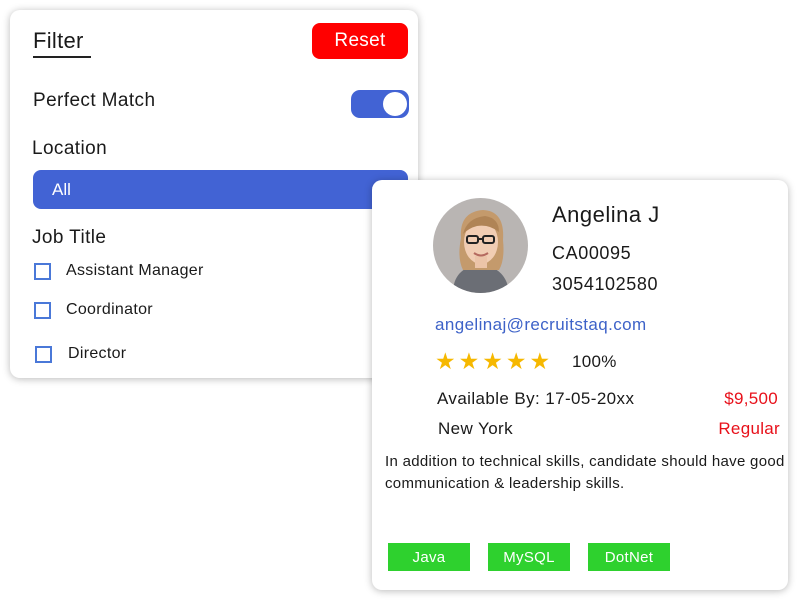 The height and width of the screenshot is (600, 800). Describe the element at coordinates (536, 398) in the screenshot. I see `available-by: Available By: 17-05-20xx` at that location.